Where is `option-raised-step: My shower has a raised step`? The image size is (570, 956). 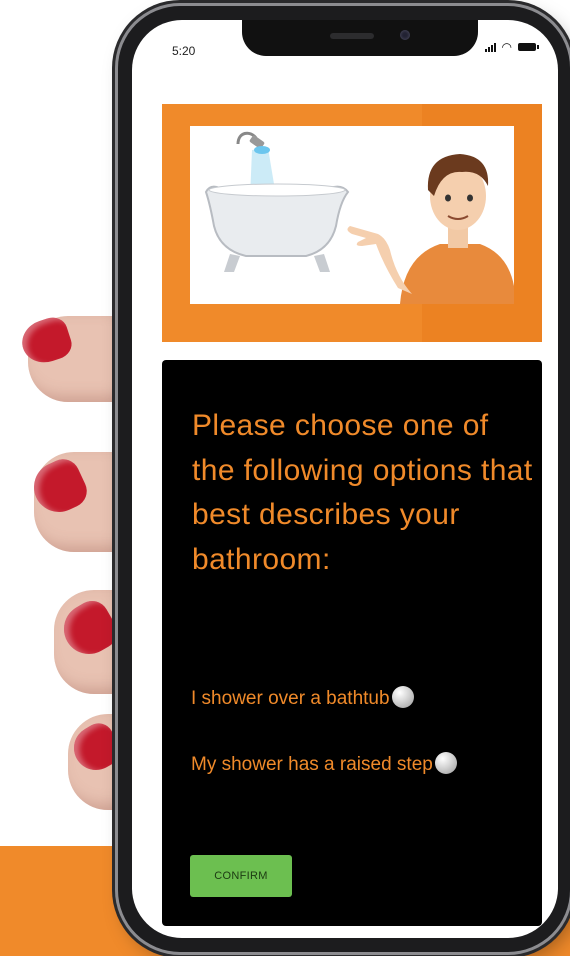 option-raised-step: My shower has a raised step is located at coordinates (341, 765).